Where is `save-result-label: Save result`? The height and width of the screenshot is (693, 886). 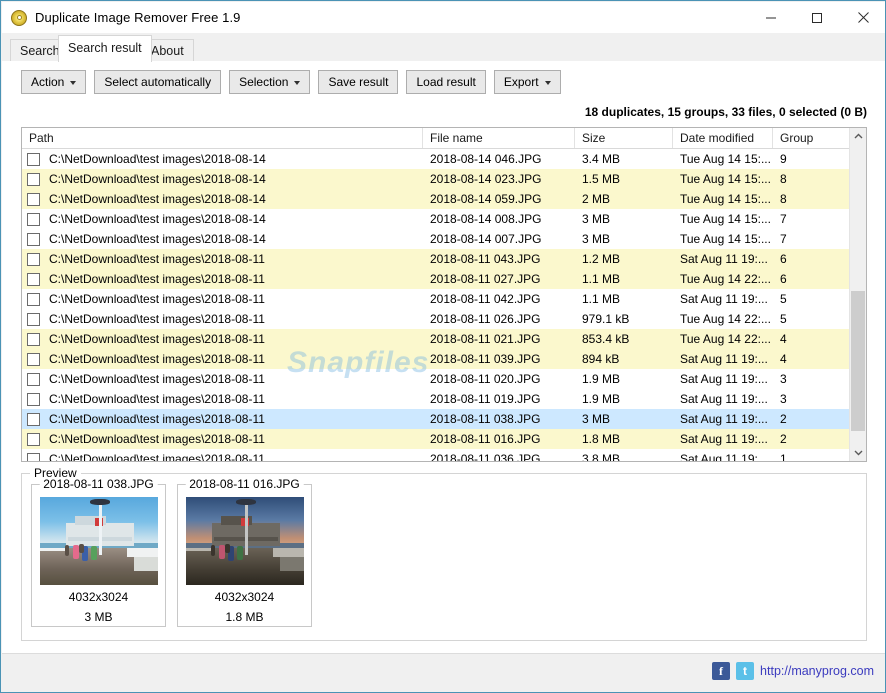 save-result-label: Save result is located at coordinates (358, 82).